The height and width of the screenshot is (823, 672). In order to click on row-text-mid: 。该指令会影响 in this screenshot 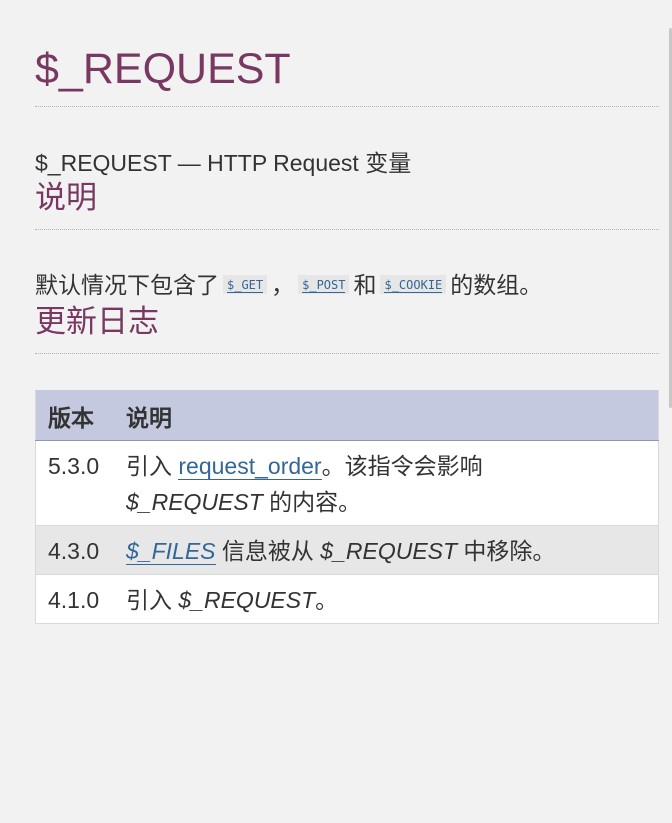, I will do `click(402, 466)`.